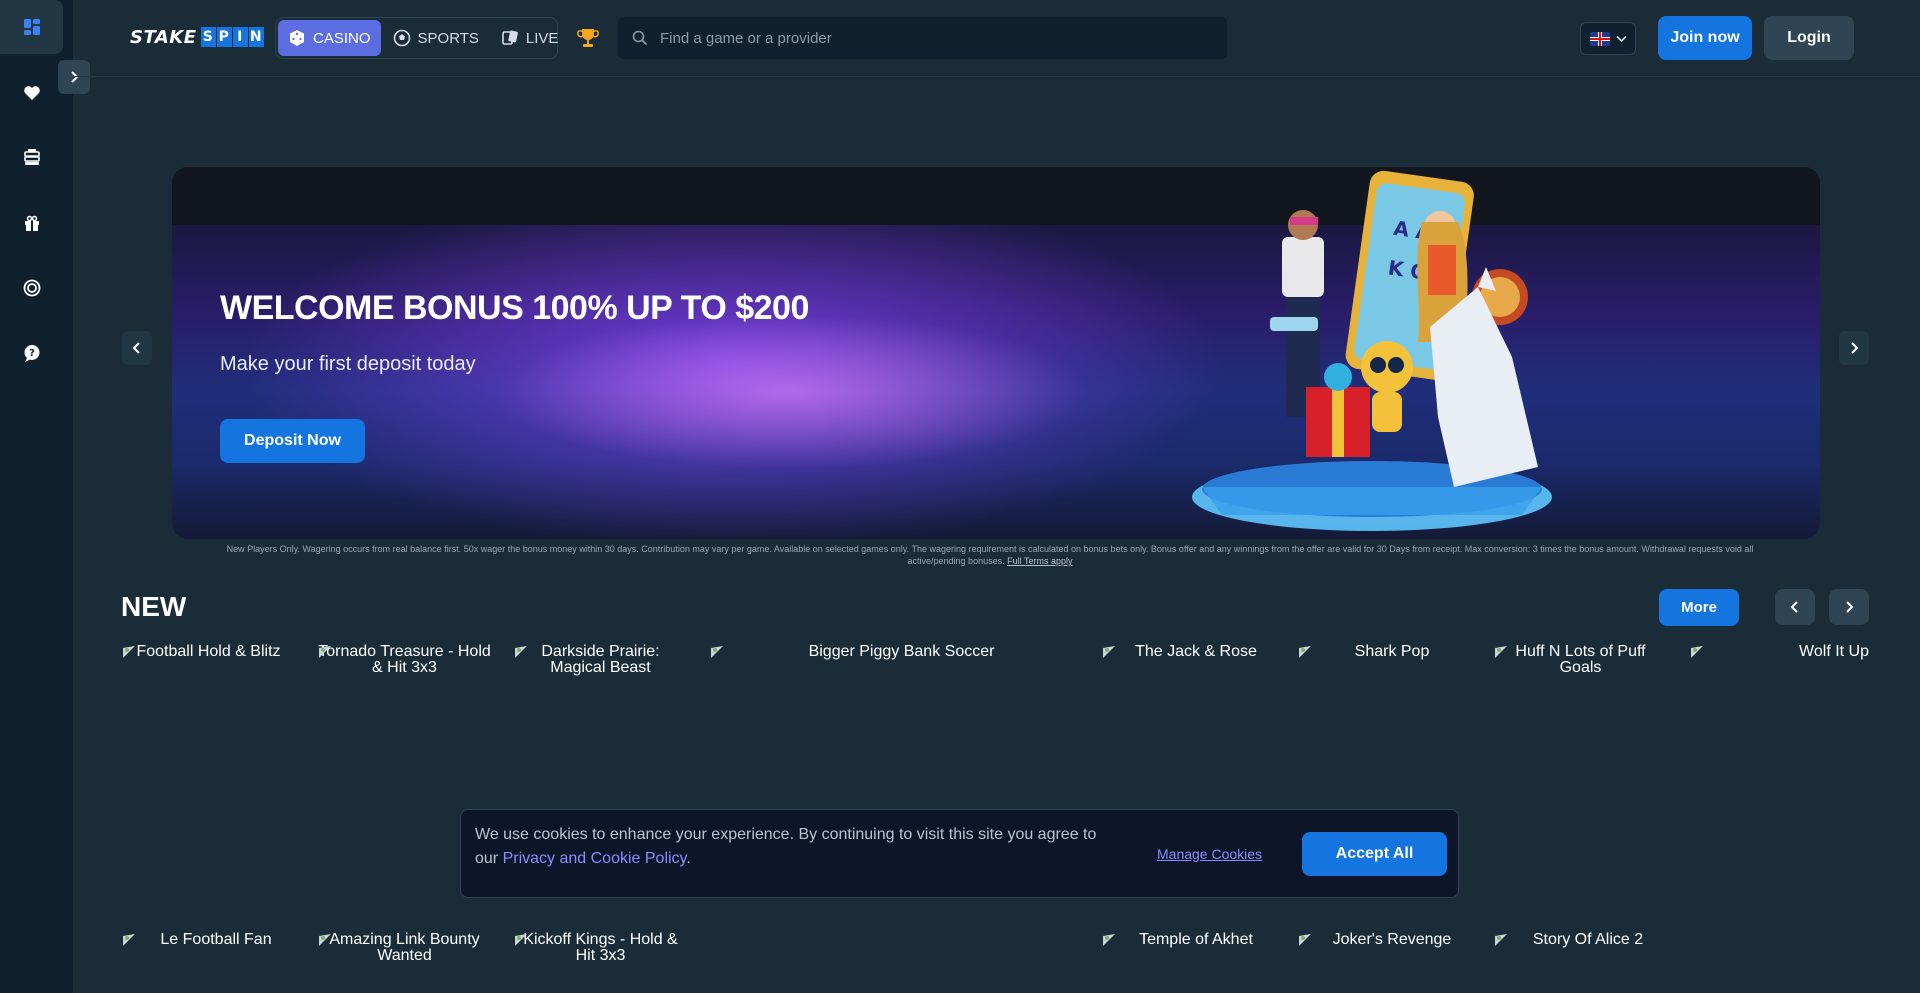 The width and height of the screenshot is (1920, 993). I want to click on join-now-button: Join now, so click(1705, 38).